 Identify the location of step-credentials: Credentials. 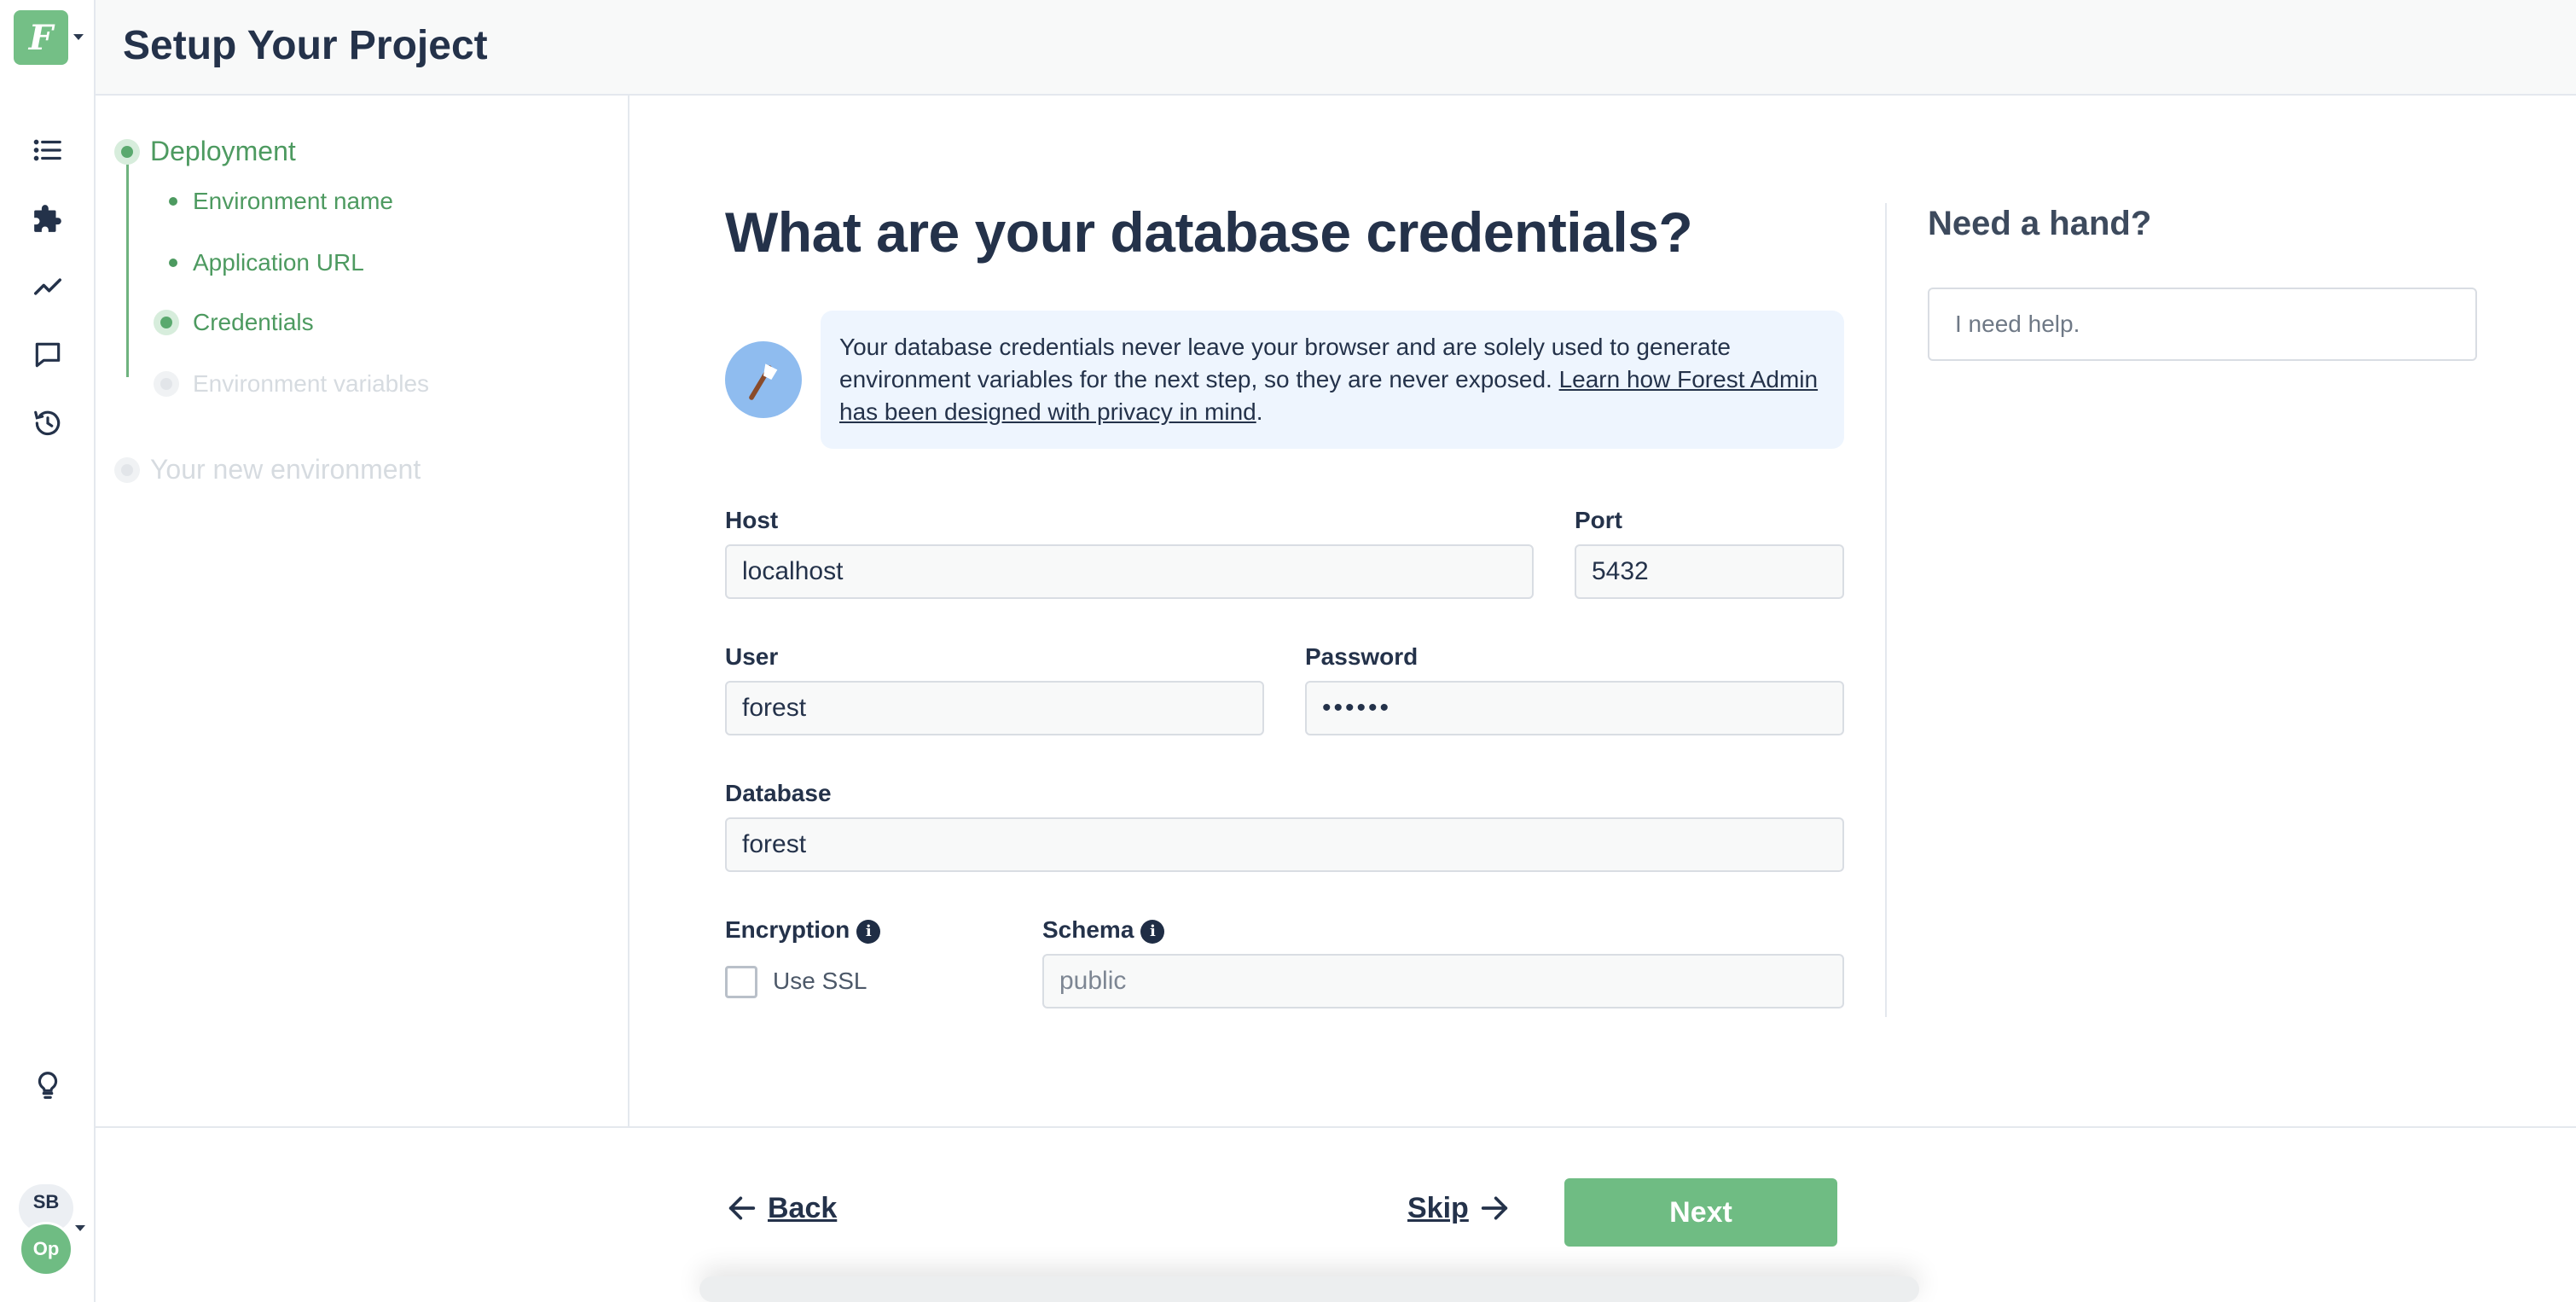
(234, 322).